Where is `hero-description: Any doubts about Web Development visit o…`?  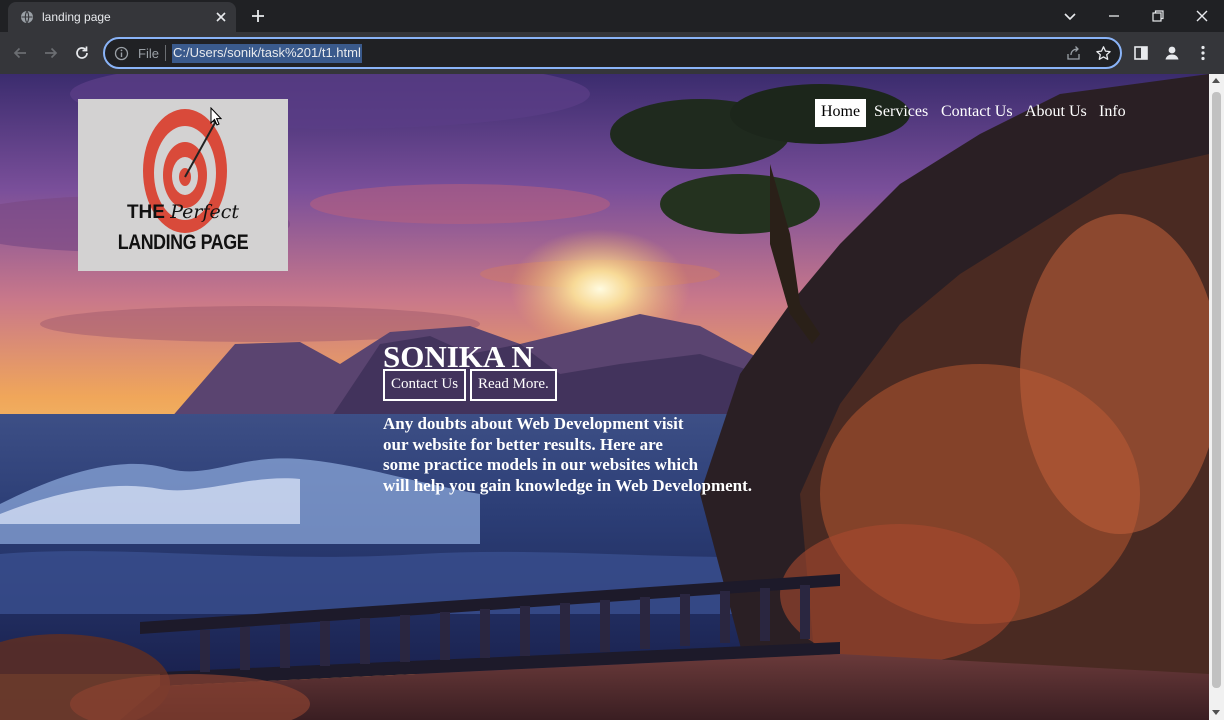 hero-description: Any doubts about Web Development visit o… is located at coordinates (568, 454).